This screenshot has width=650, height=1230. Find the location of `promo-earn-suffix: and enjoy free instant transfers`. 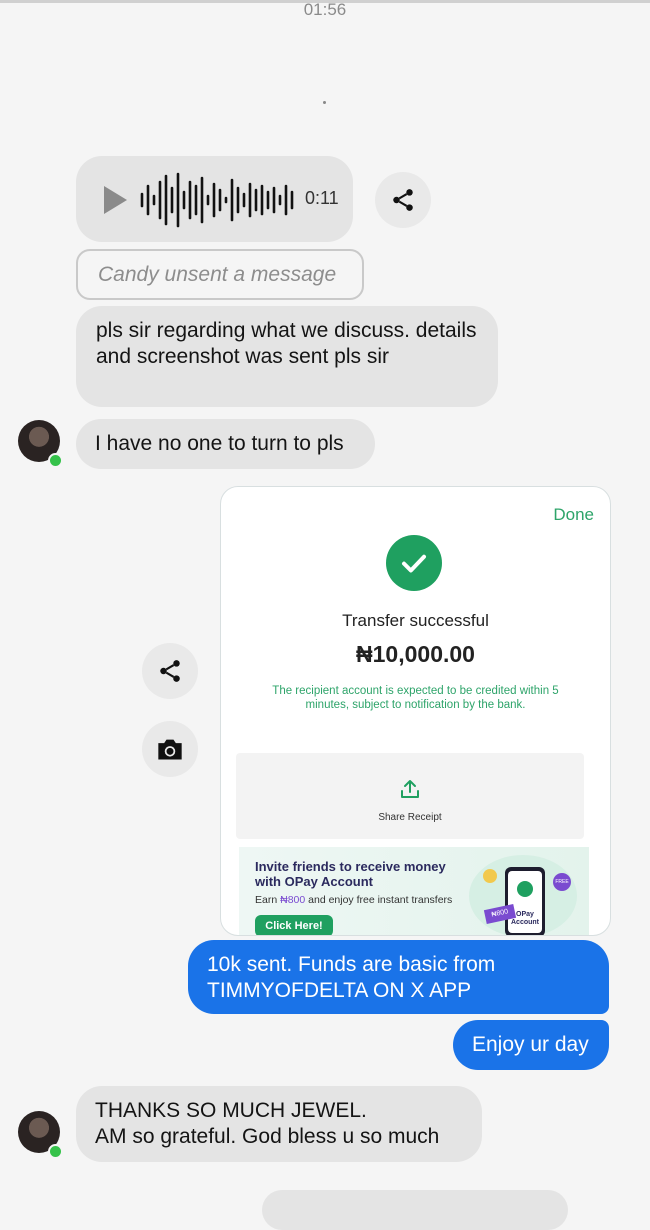

promo-earn-suffix: and enjoy free instant transfers is located at coordinates (379, 900).